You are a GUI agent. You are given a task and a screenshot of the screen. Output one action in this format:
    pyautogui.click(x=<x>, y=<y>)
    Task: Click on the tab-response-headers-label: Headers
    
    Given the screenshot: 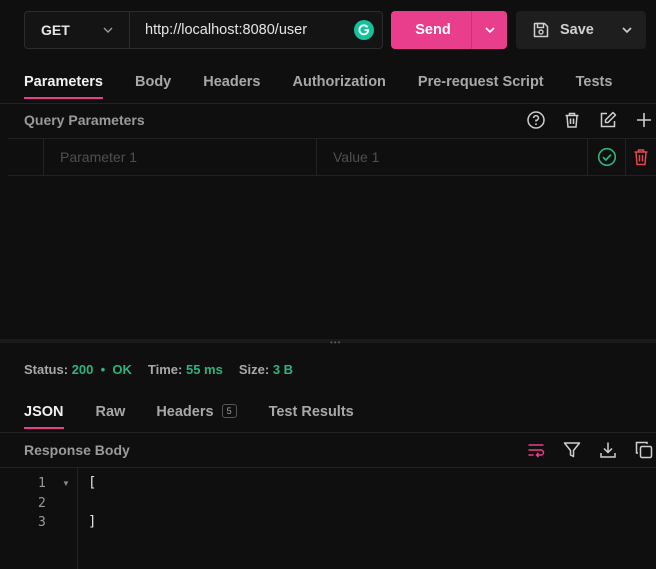 What is the action you would take?
    pyautogui.click(x=185, y=412)
    